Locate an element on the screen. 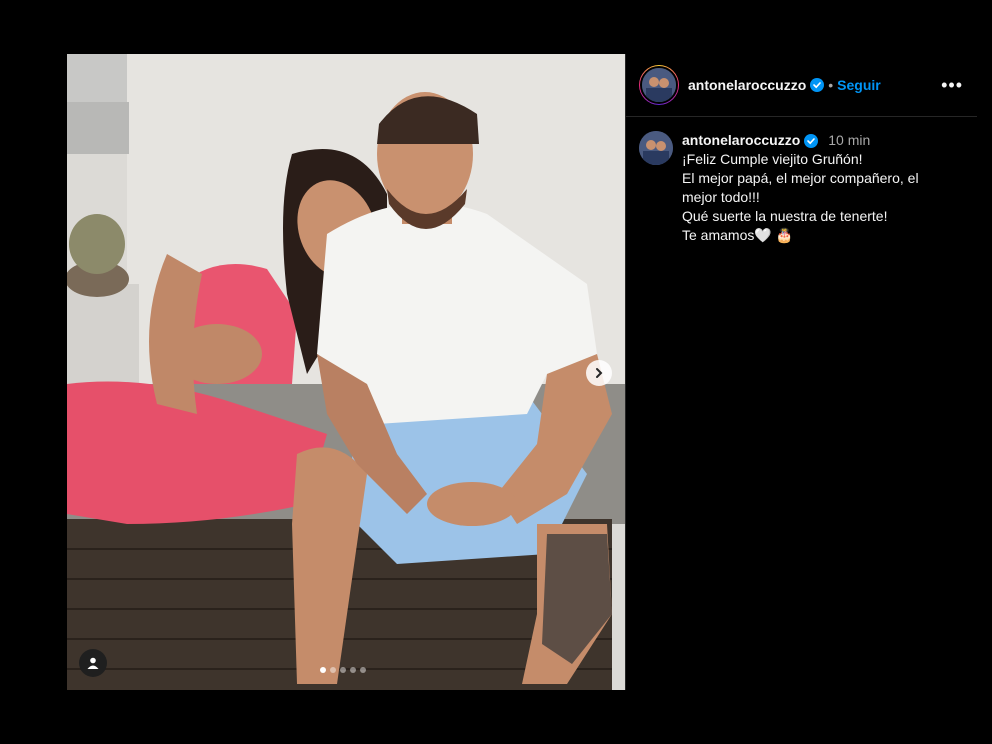 The image size is (992, 744). user-tag-icon is located at coordinates (93, 663).